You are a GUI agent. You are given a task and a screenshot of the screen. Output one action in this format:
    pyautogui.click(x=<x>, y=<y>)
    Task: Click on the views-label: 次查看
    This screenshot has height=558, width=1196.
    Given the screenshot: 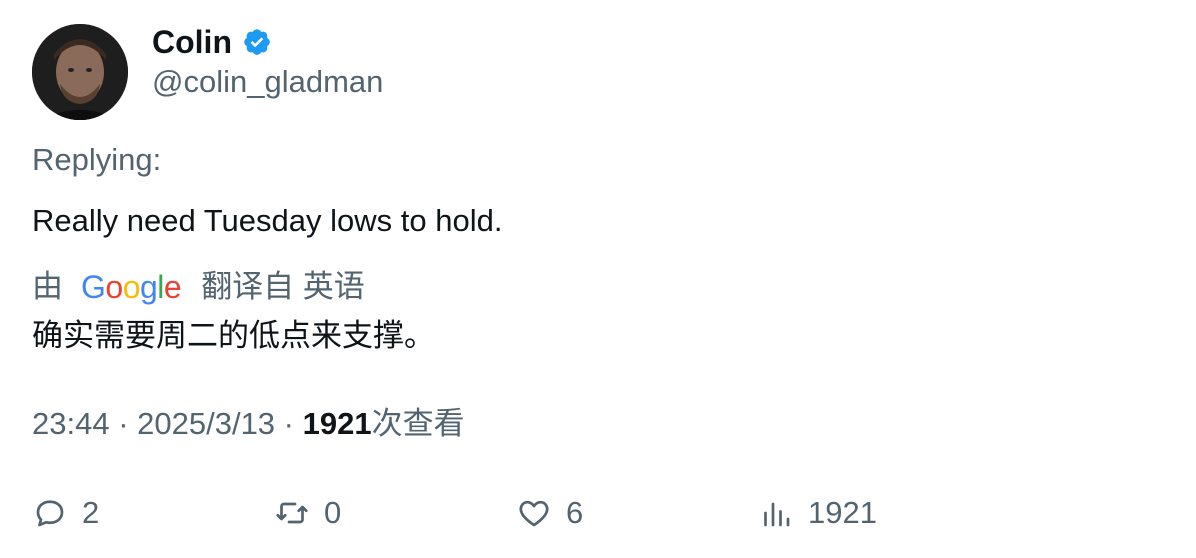 What is the action you would take?
    pyautogui.click(x=418, y=423)
    